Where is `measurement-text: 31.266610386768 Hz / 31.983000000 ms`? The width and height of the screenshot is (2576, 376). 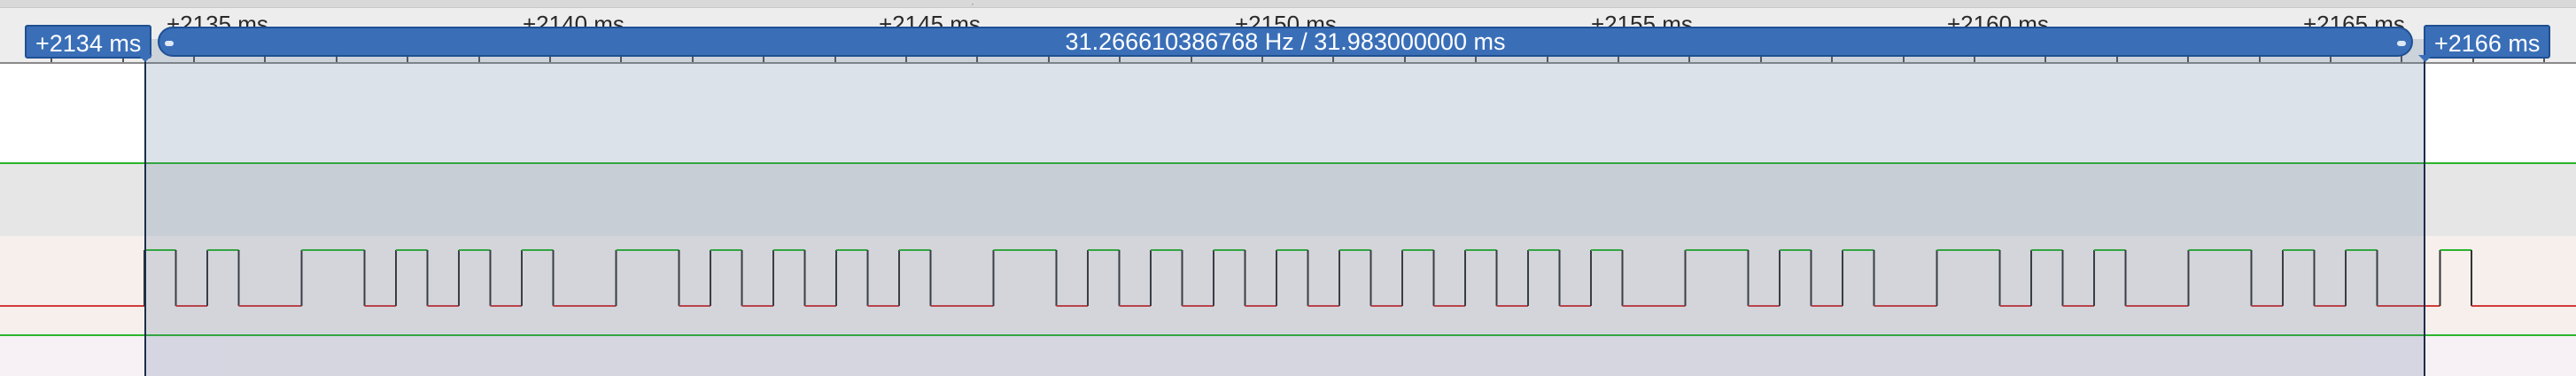 measurement-text: 31.266610386768 Hz / 31.983000000 ms is located at coordinates (1285, 41).